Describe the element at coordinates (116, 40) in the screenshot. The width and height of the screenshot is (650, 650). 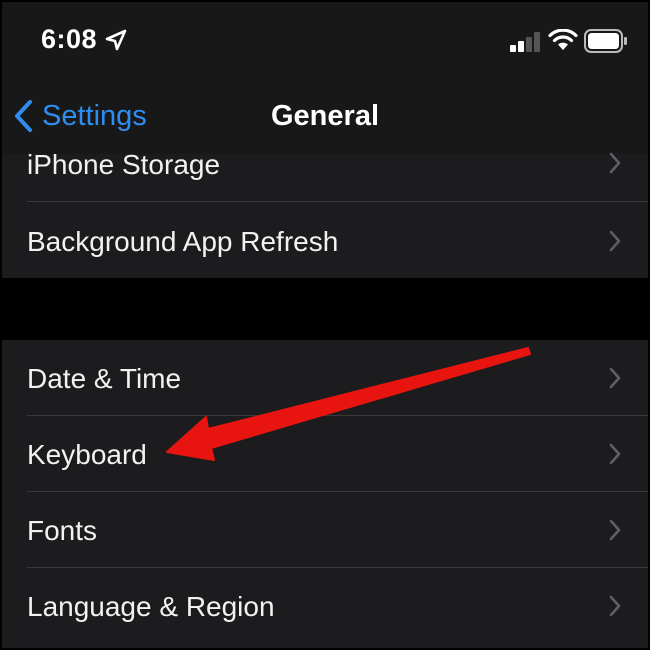
I see `location-arrow-icon` at that location.